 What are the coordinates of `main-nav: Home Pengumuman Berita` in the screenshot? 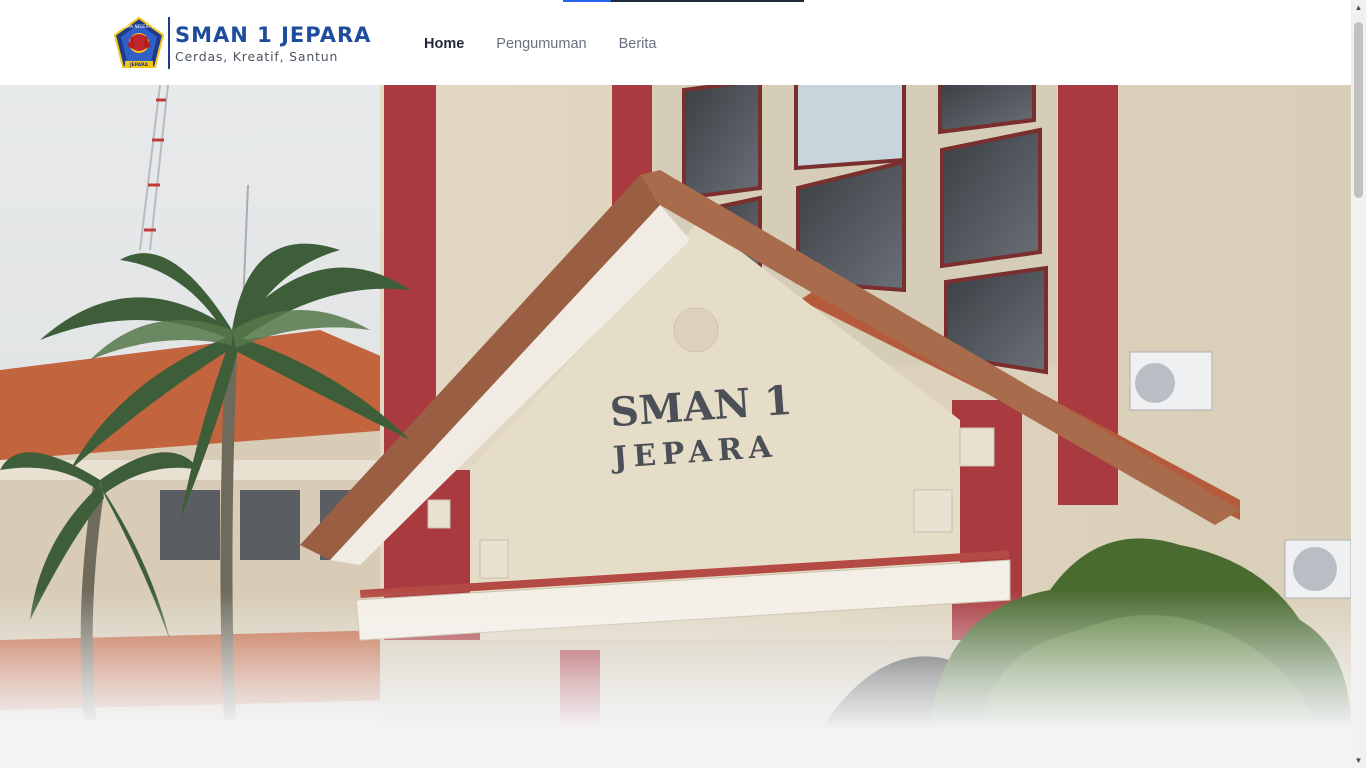 It's located at (540, 44).